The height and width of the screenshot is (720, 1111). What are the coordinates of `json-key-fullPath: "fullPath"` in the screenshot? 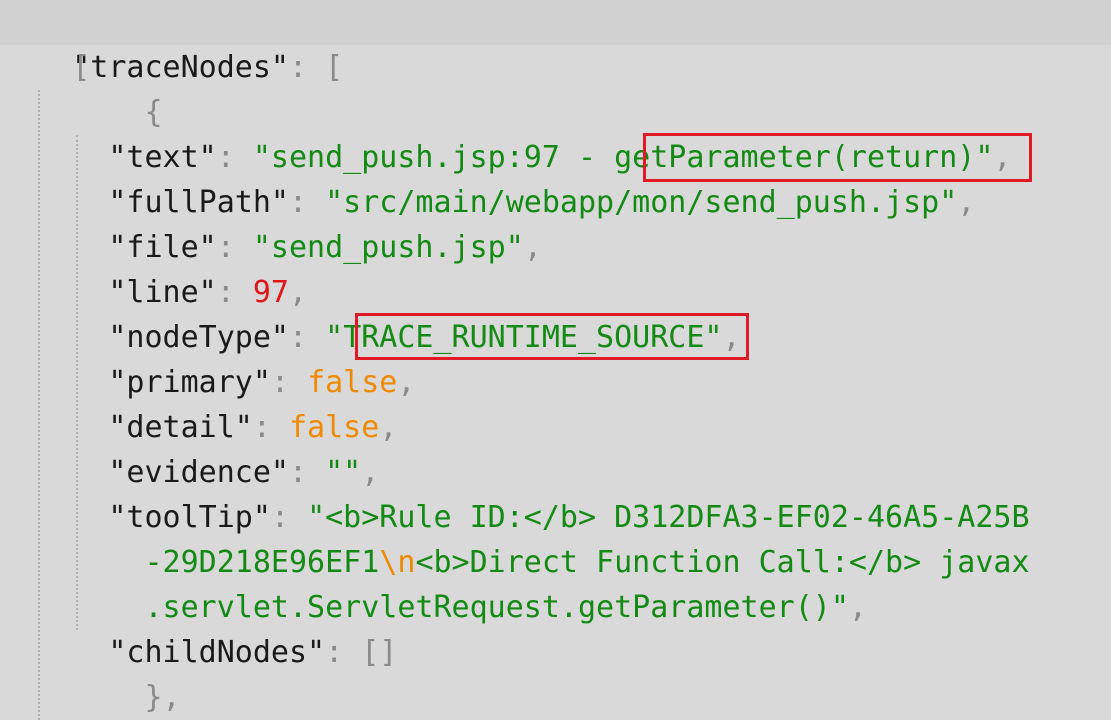 It's located at (198, 202).